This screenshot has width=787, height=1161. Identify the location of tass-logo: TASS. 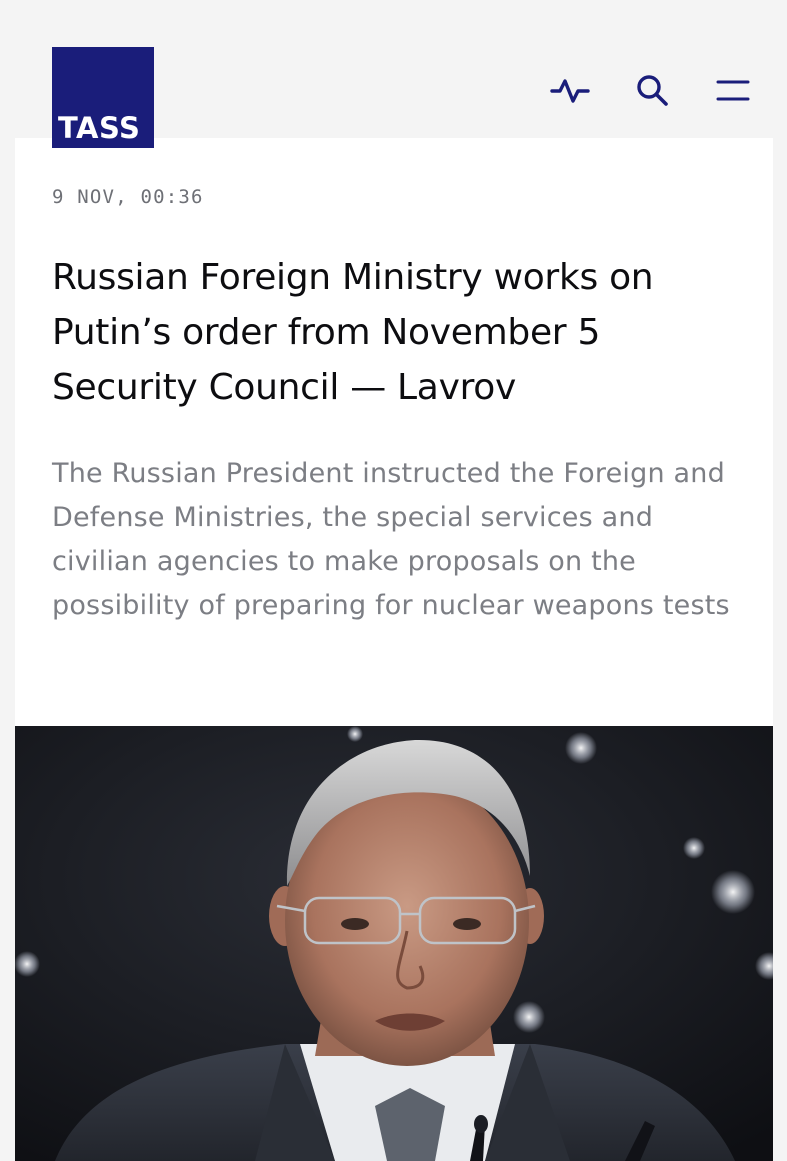
(103, 97).